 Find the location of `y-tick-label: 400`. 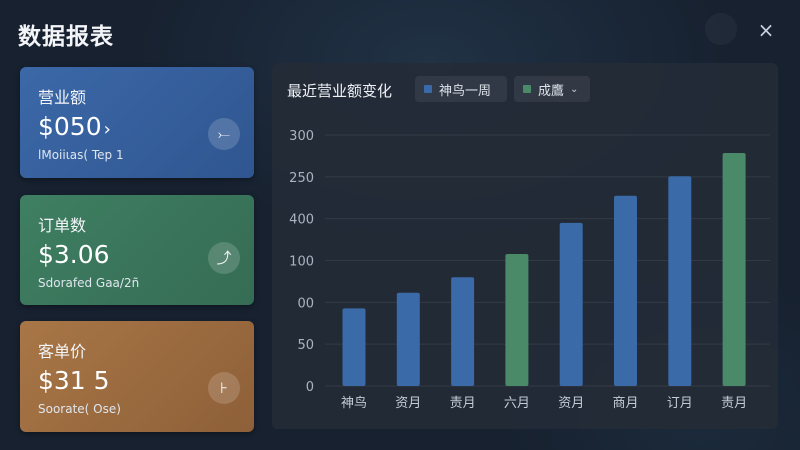

y-tick-label: 400 is located at coordinates (301, 220).